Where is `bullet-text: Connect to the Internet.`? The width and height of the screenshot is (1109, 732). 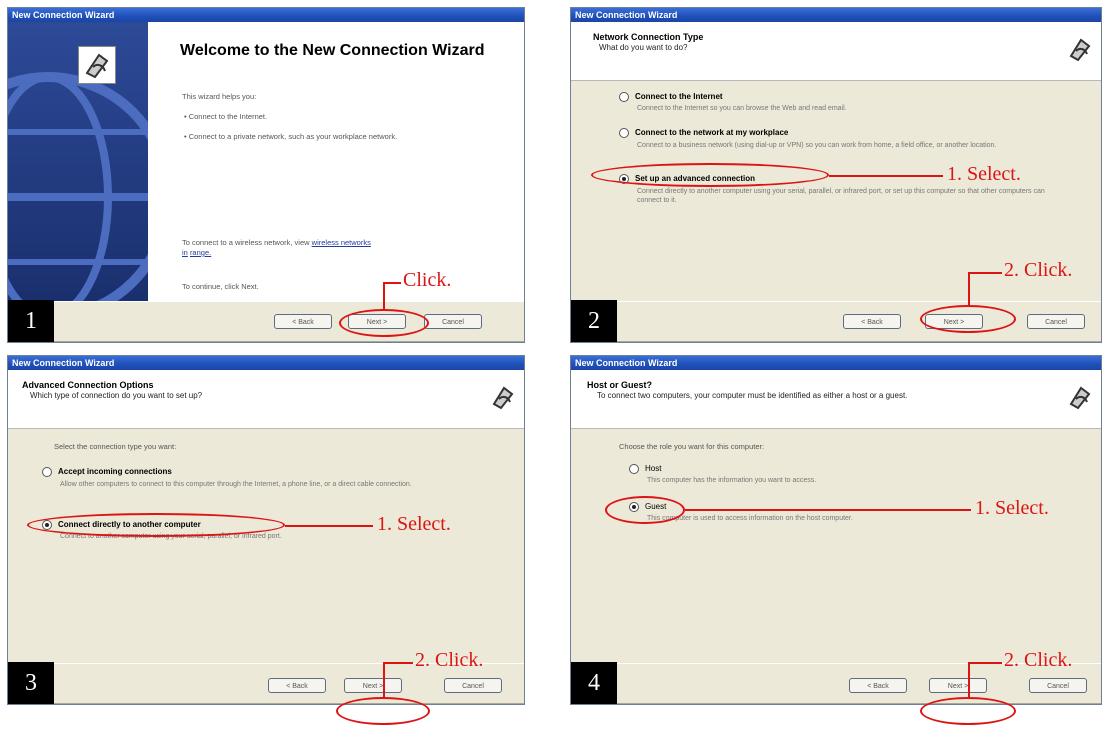
bullet-text: Connect to the Internet. is located at coordinates (228, 116).